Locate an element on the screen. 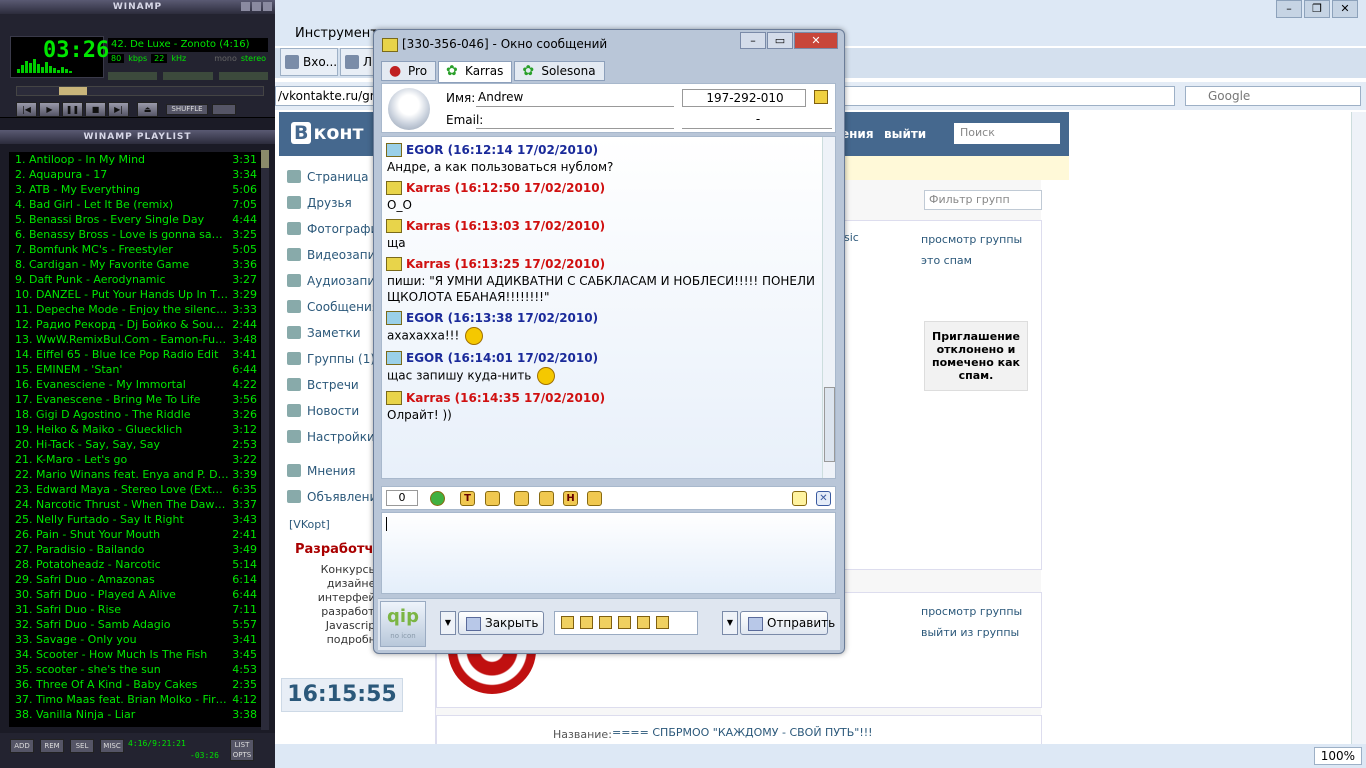 This screenshot has height=768, width=1366. page-scrollbar is located at coordinates (1358, 428).